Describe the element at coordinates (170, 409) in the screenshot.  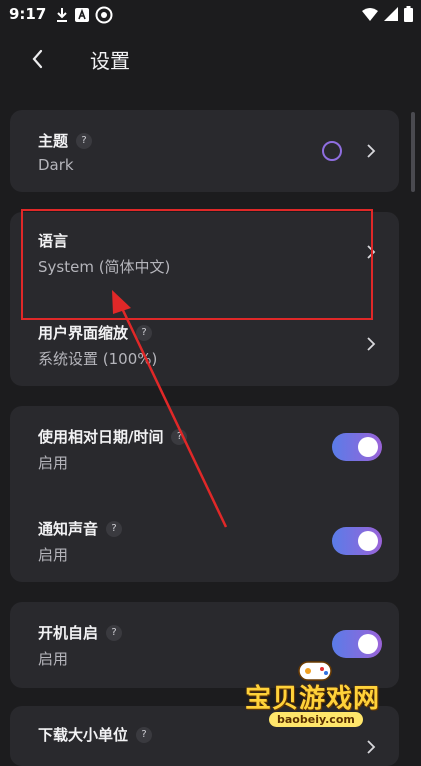
I see `annotation-arrow-icon` at that location.